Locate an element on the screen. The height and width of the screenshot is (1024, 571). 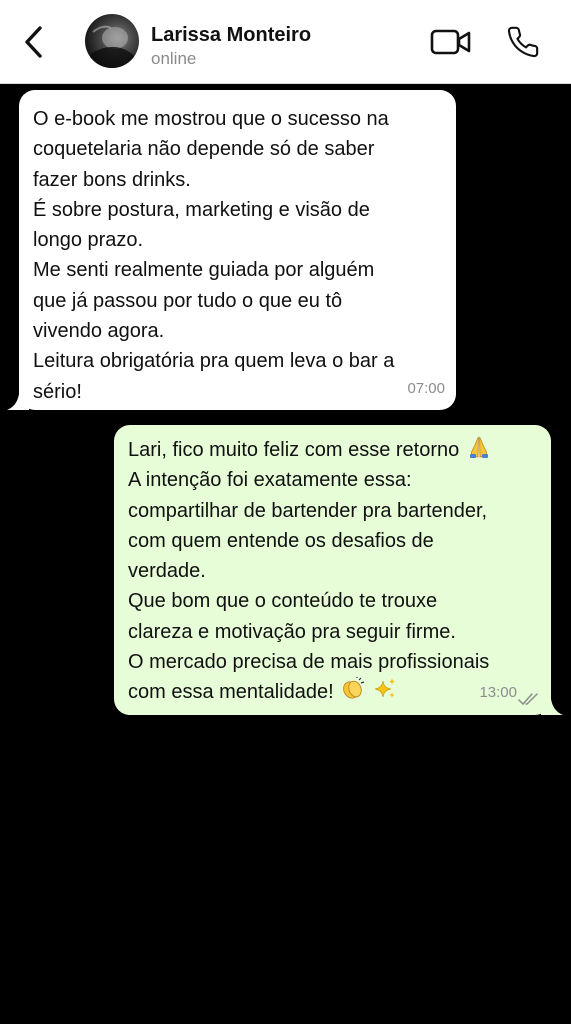
message-line: coquetelaria não depende só de saber is located at coordinates (204, 149).